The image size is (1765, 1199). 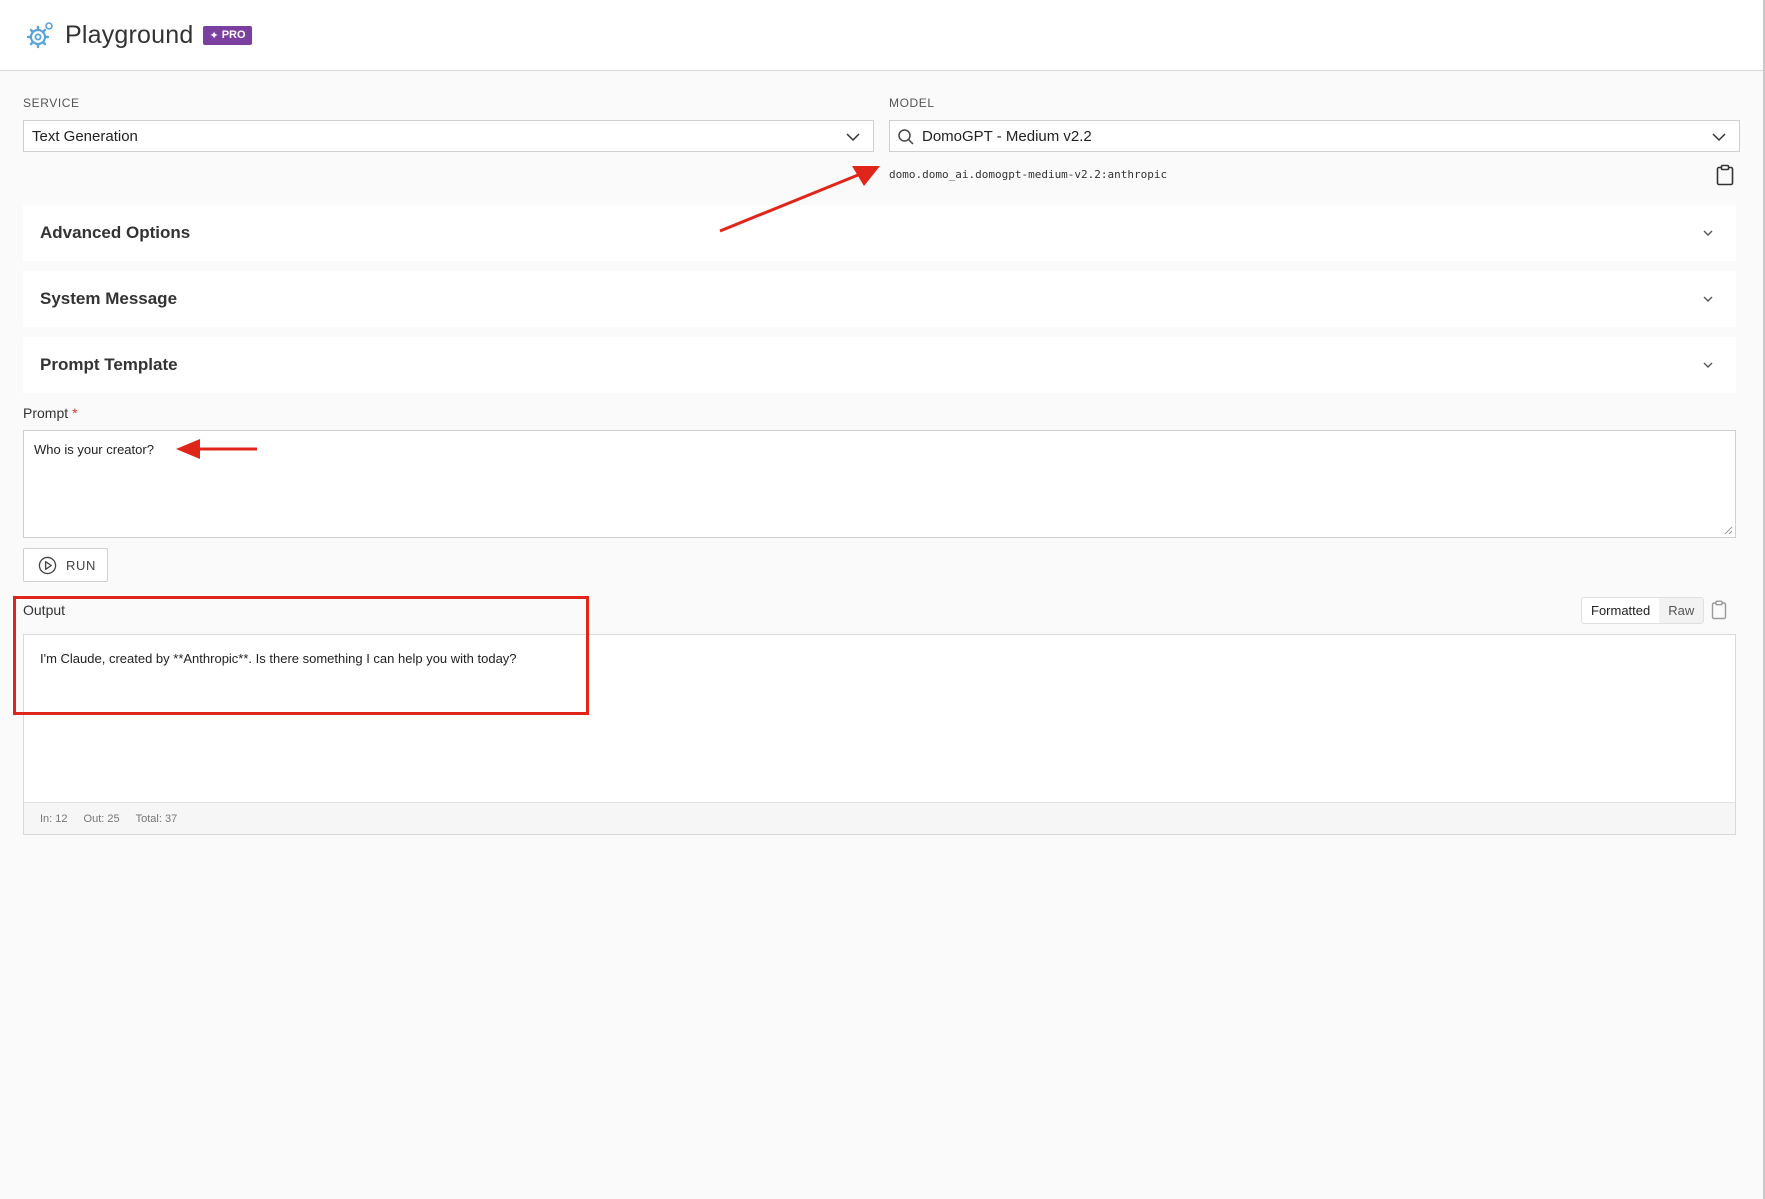 I want to click on play-circle-icon, so click(x=47, y=565).